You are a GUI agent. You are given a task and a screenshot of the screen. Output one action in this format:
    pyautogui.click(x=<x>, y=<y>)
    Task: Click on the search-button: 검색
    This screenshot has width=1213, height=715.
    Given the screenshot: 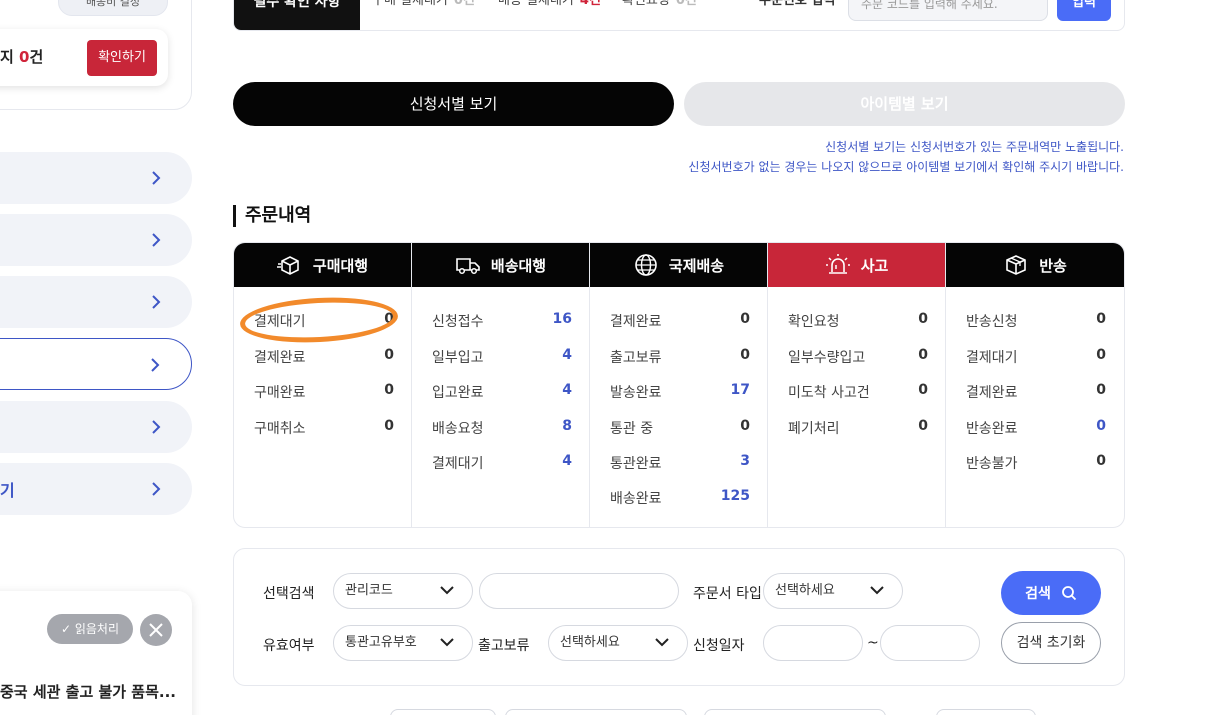 What is the action you would take?
    pyautogui.click(x=1051, y=593)
    